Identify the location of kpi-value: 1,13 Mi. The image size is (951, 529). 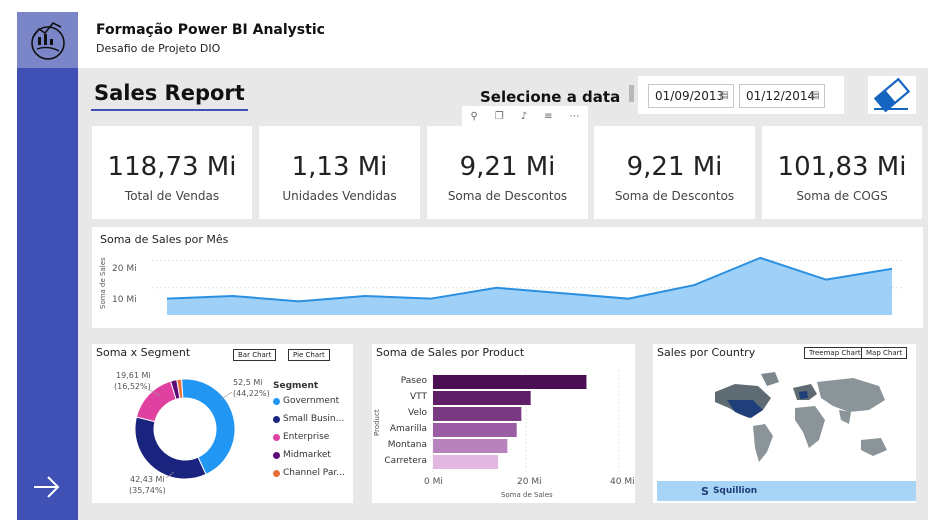
(339, 167).